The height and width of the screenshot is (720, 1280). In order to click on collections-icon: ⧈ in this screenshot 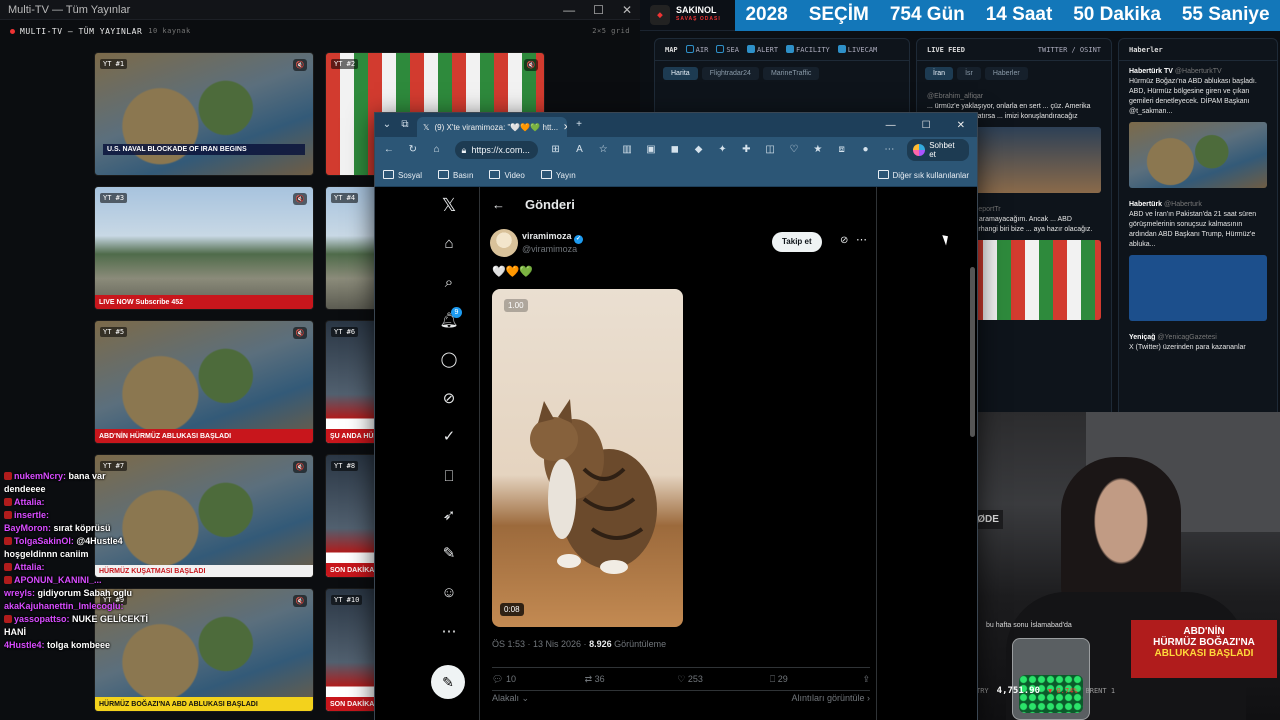, I will do `click(842, 150)`.